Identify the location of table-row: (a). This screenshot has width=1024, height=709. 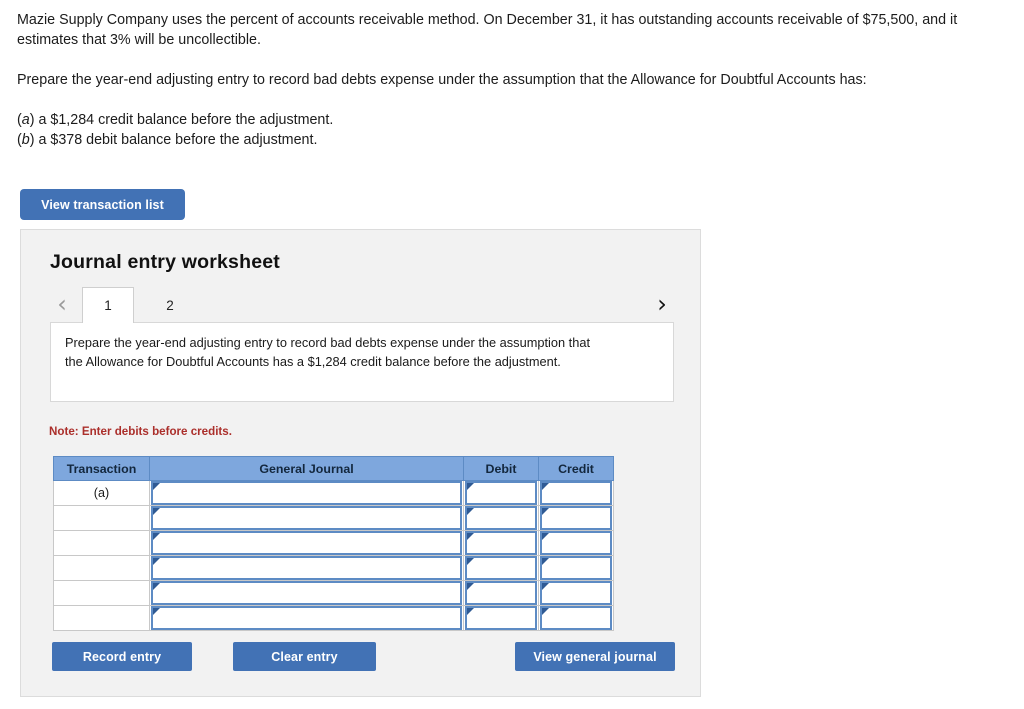
(333, 493).